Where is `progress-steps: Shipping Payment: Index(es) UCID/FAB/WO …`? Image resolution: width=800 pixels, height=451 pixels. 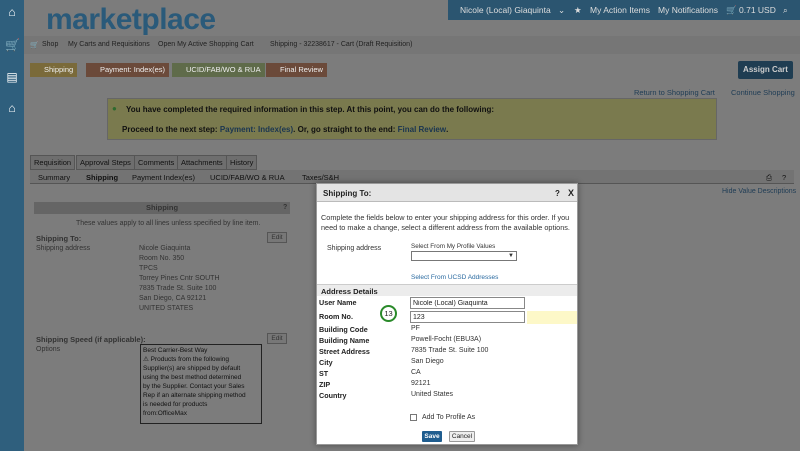 progress-steps: Shipping Payment: Index(es) UCID/FAB/WO … is located at coordinates (412, 70).